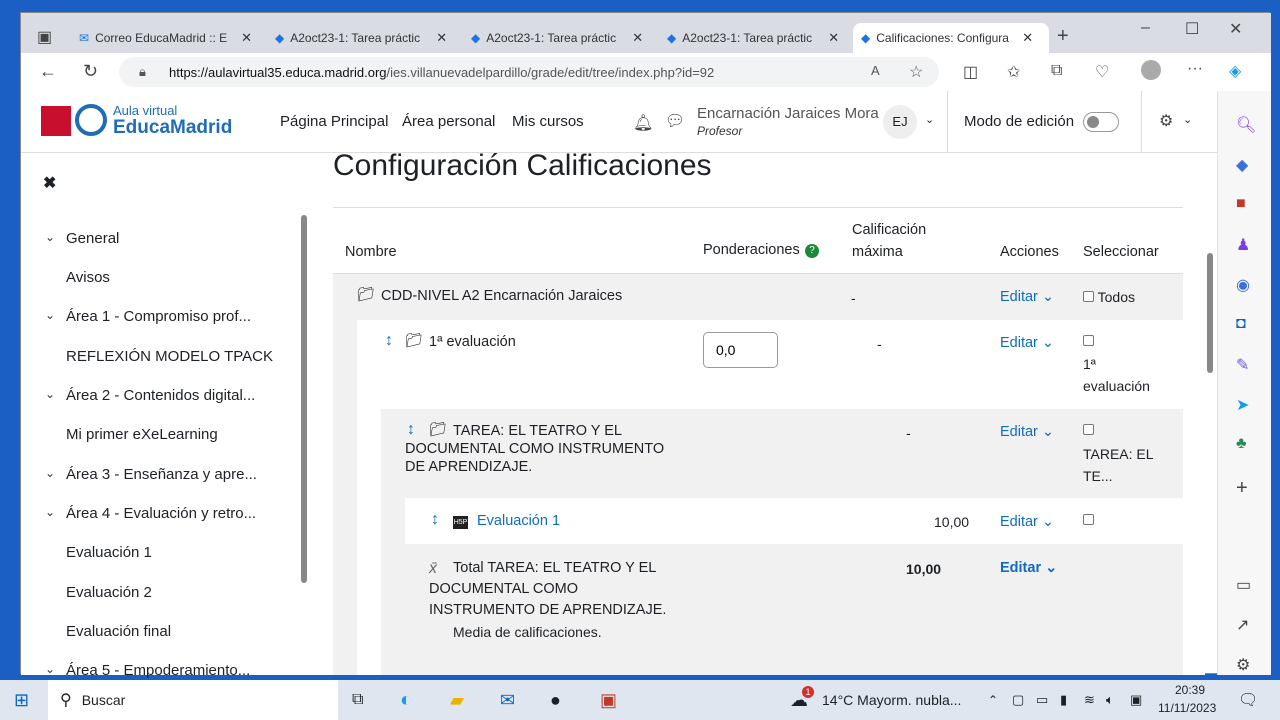 The width and height of the screenshot is (1280, 720). I want to click on bell-icon: 🔔︎, so click(643, 123).